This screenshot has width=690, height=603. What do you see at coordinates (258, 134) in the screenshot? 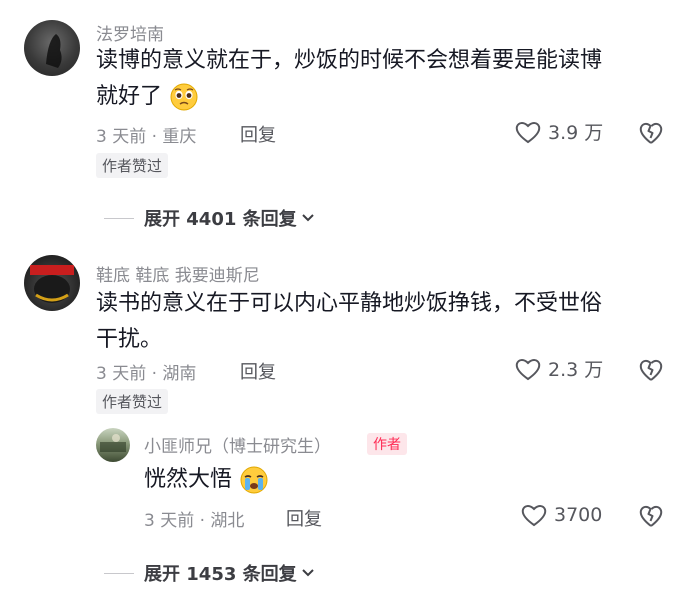
I see `comment-1-reply-button: 回复` at bounding box center [258, 134].